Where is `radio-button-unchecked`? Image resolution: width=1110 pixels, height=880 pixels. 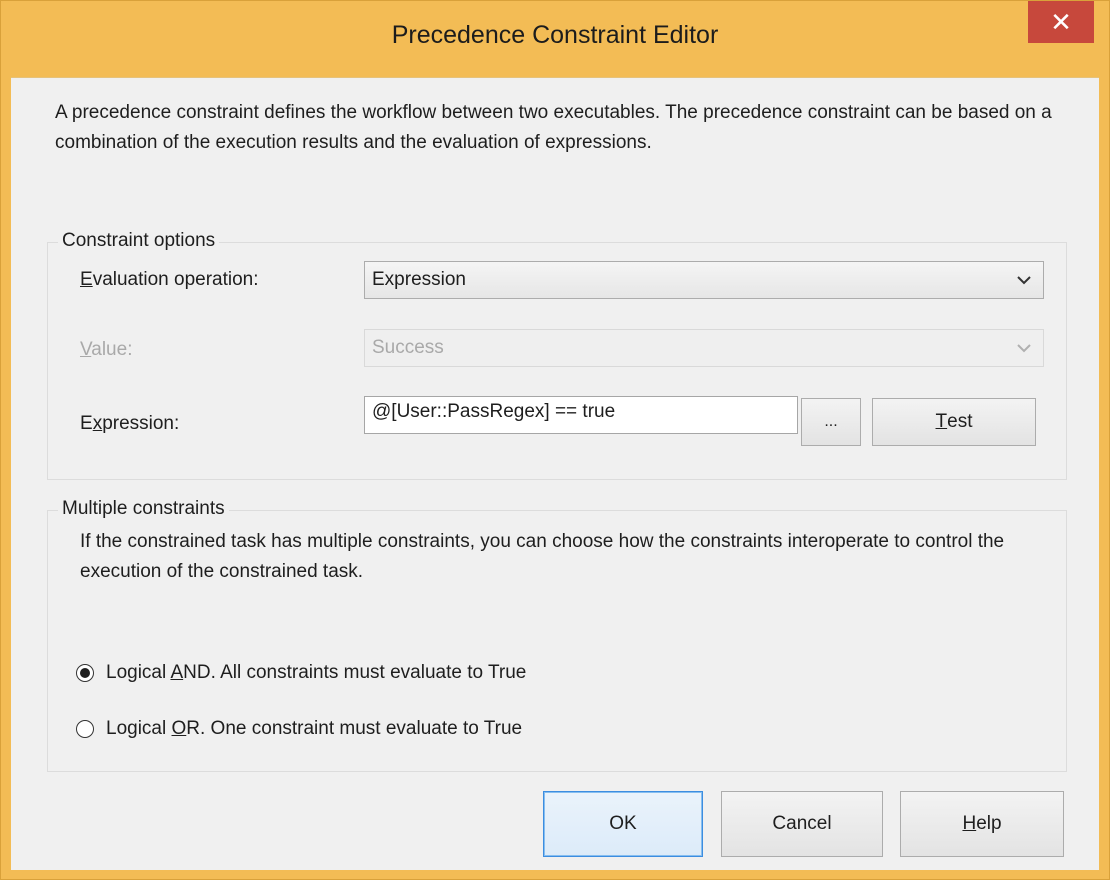 radio-button-unchecked is located at coordinates (85, 729).